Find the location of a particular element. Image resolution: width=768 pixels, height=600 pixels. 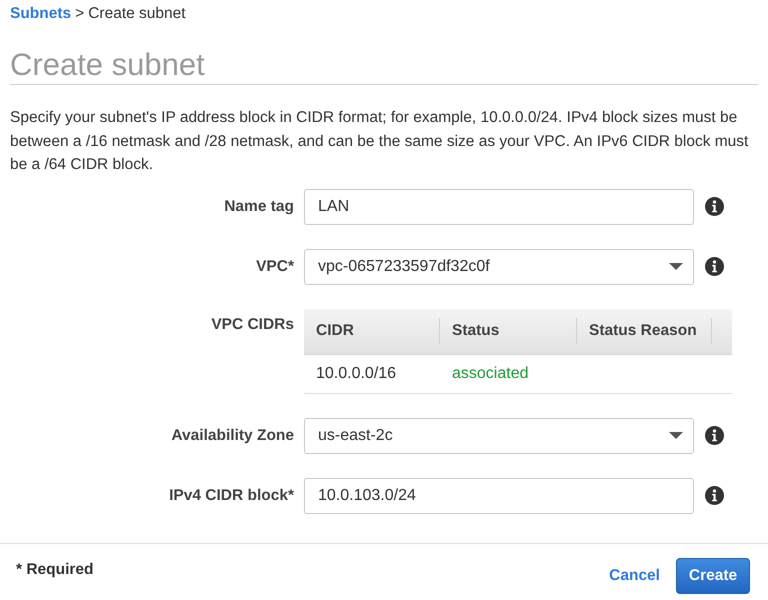

column-header: Status Reason is located at coordinates (643, 331).